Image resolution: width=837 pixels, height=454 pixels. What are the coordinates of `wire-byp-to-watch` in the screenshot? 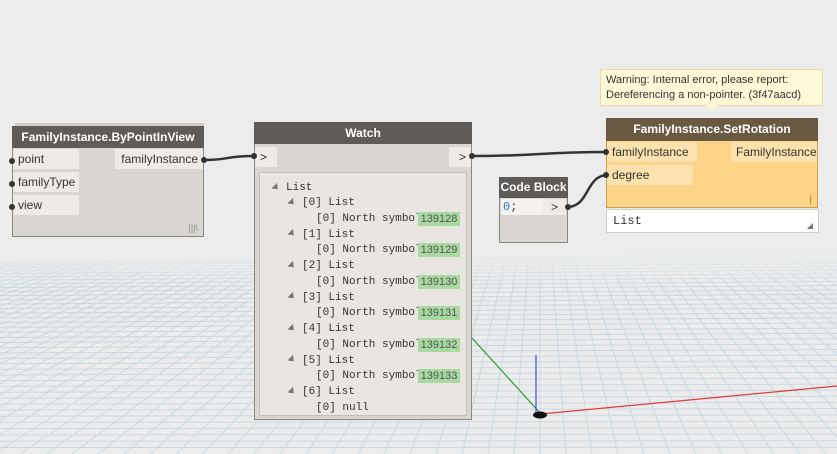 It's located at (228, 158).